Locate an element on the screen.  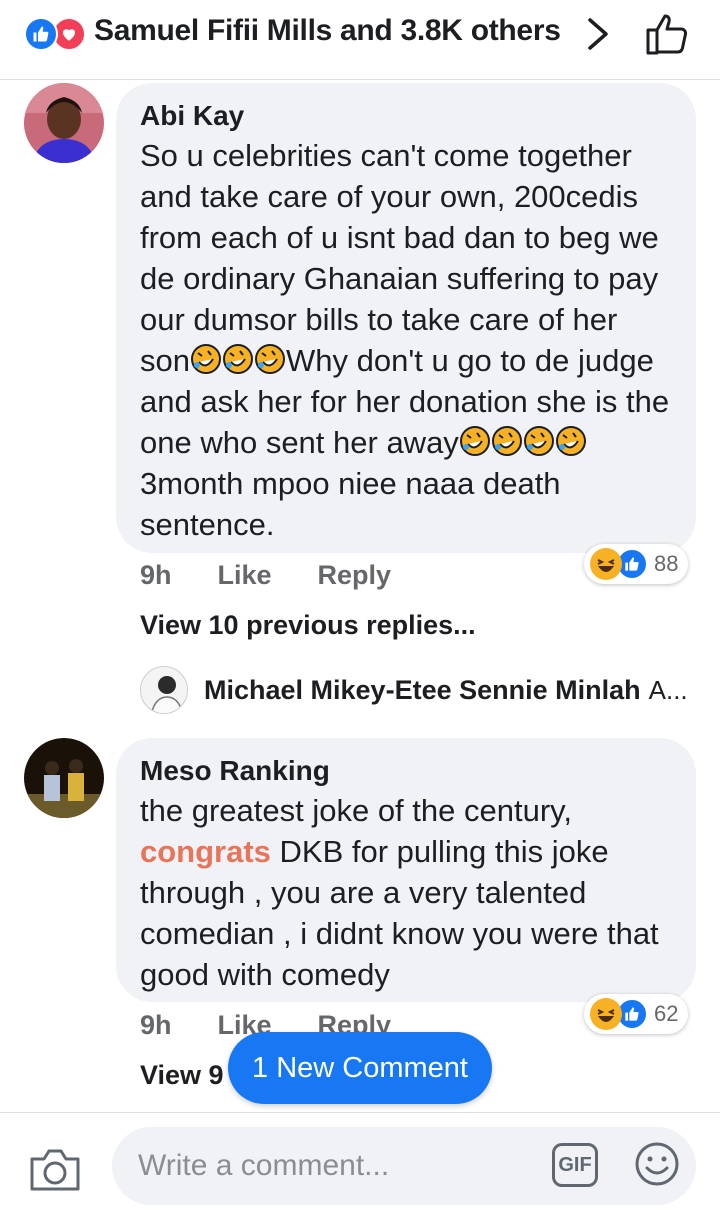
view-previous-replies-link: View 9 is located at coordinates (182, 1075).